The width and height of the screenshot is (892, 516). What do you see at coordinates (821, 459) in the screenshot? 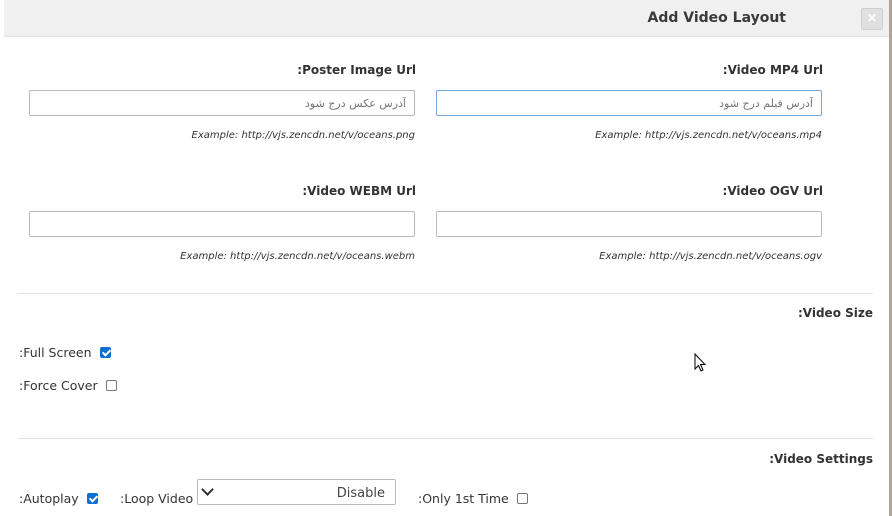
I see `video-settings-title: Video Settings:` at bounding box center [821, 459].